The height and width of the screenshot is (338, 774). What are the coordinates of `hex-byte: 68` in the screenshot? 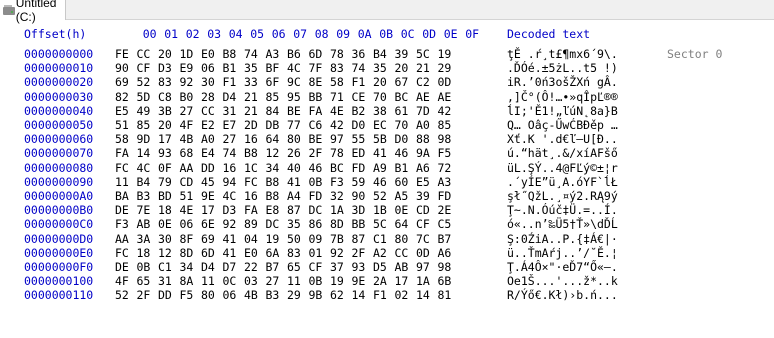 It's located at (187, 153).